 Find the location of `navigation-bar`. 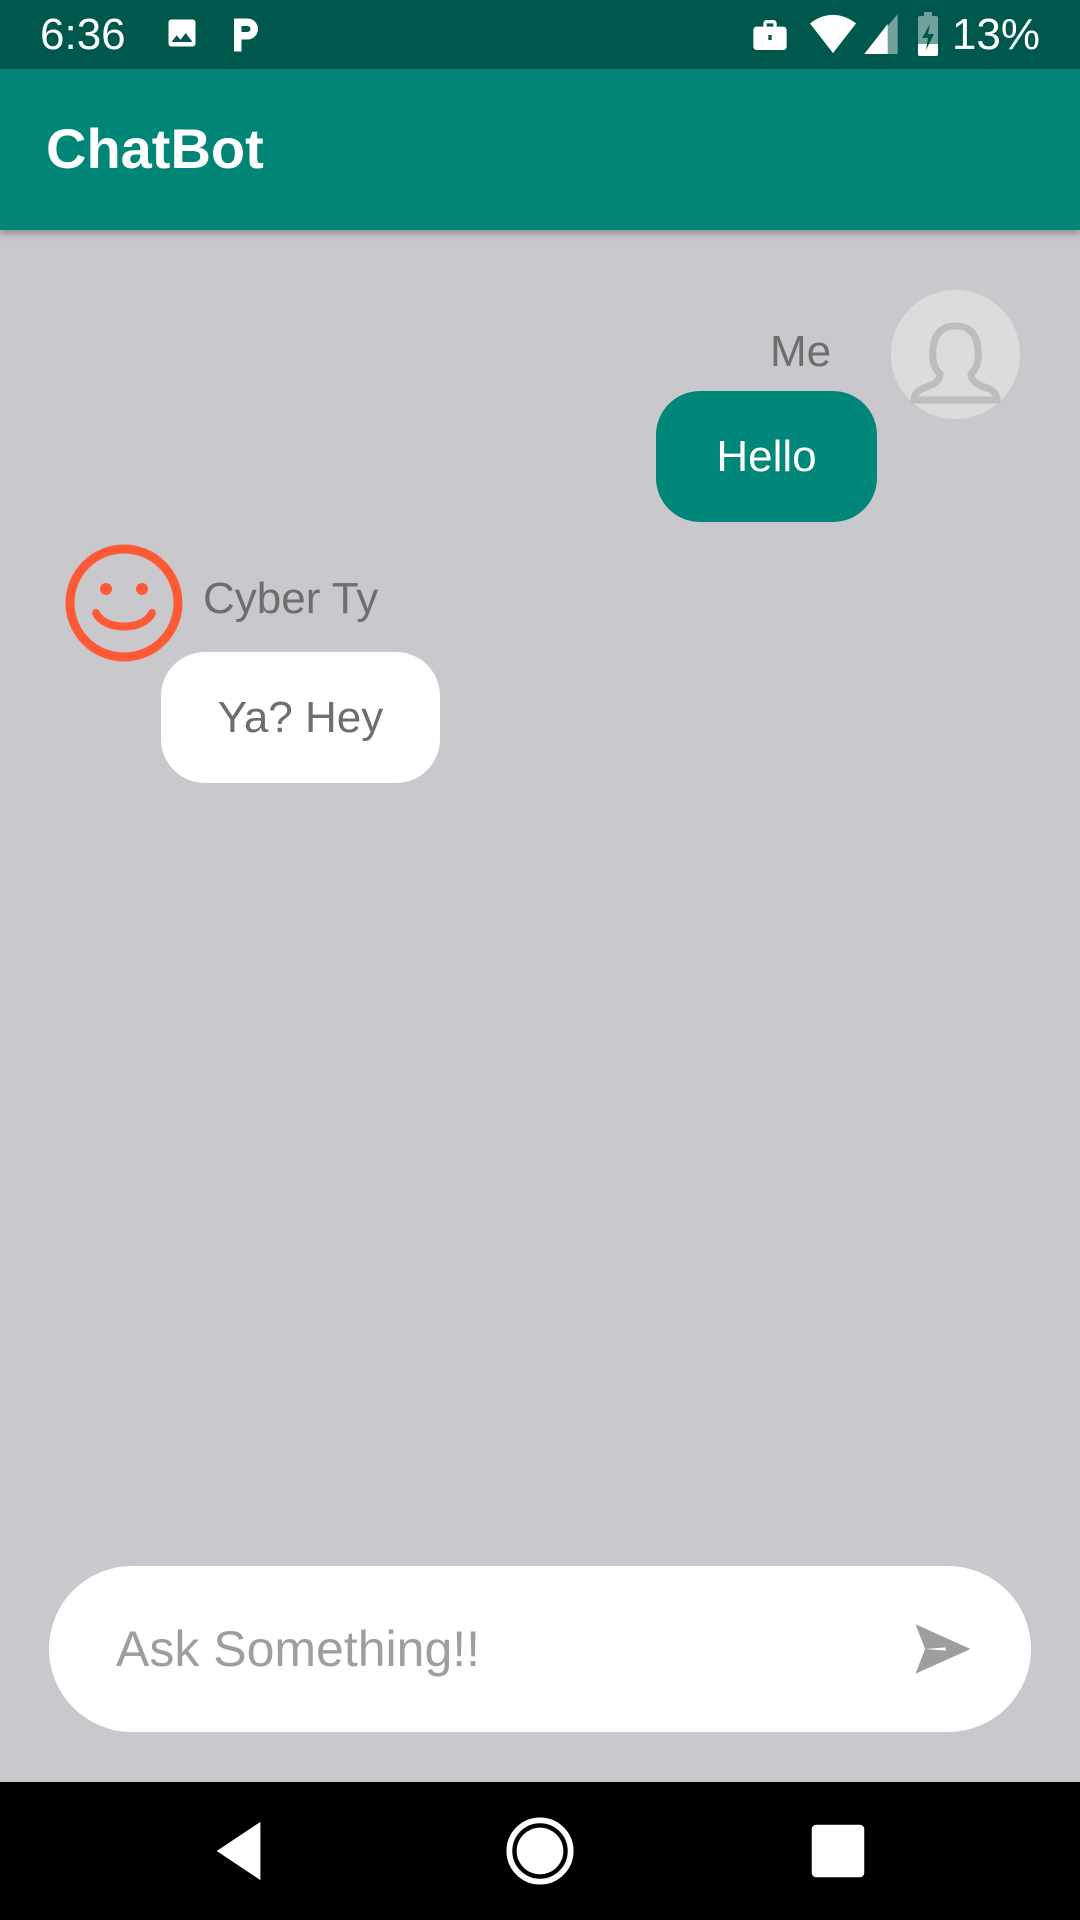

navigation-bar is located at coordinates (540, 1851).